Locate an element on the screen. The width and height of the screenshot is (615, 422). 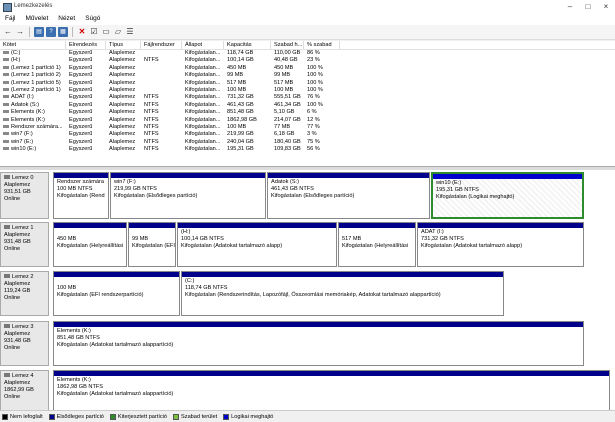
console-tree-icon: ▤ is located at coordinates (39, 32).